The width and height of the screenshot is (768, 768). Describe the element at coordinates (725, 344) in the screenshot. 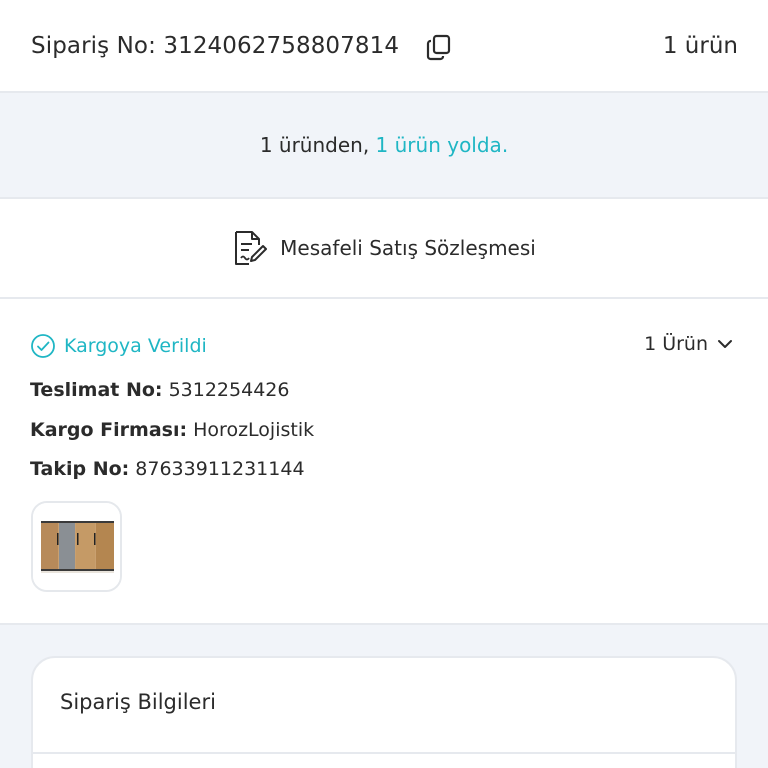

I see `chevron-down-icon` at that location.